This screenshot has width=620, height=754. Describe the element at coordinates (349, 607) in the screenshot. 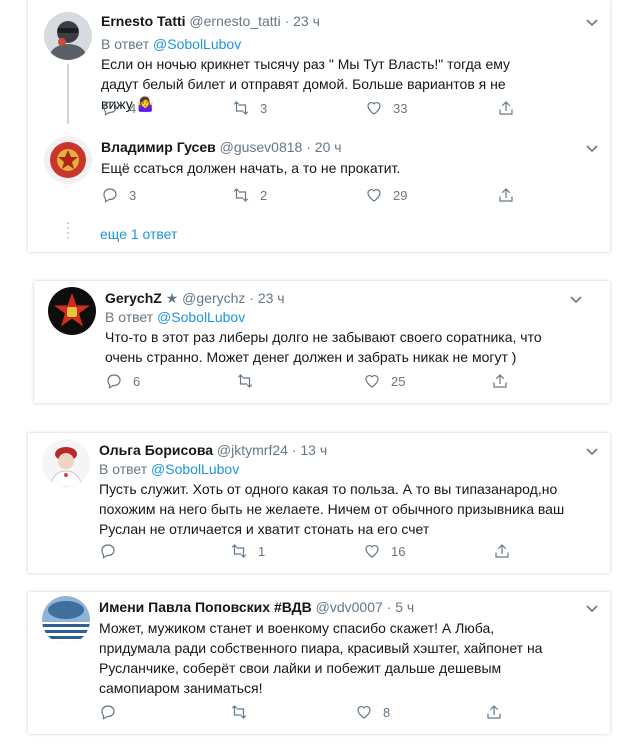

I see `handle: @vdv0007` at that location.